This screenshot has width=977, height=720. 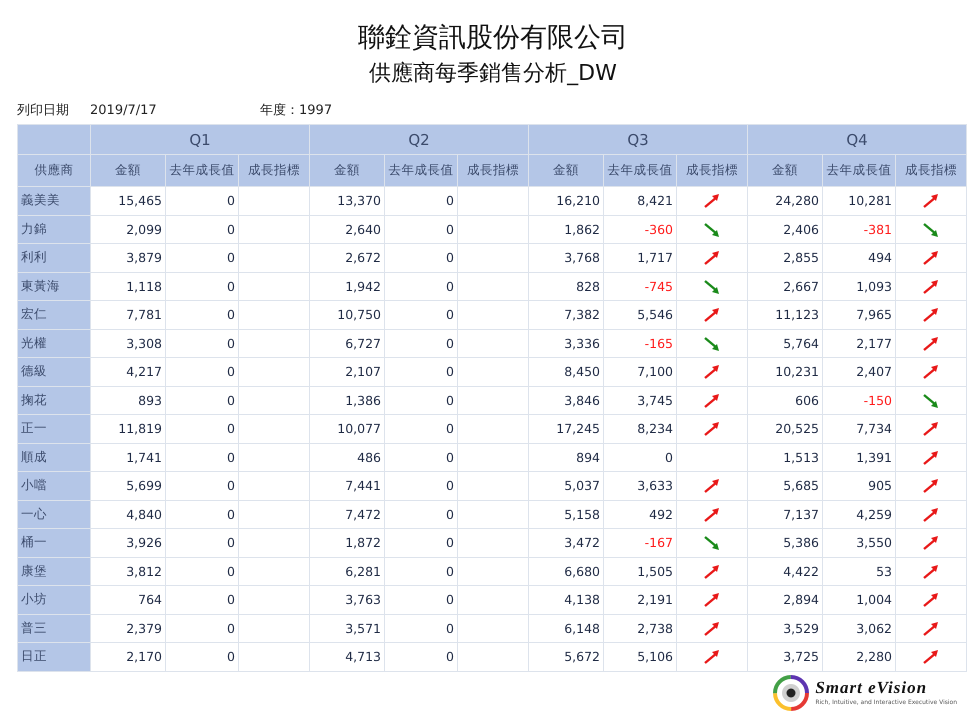 What do you see at coordinates (315, 111) in the screenshot?
I see `year-value: 1997` at bounding box center [315, 111].